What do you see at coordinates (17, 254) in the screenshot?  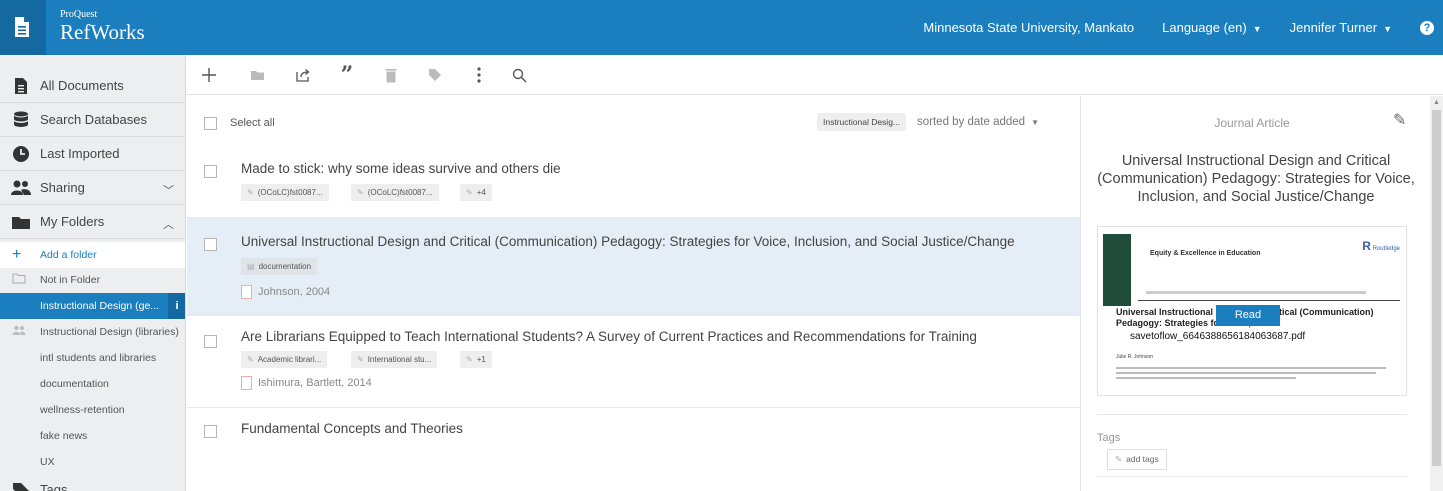 I see `plus-icon: +` at bounding box center [17, 254].